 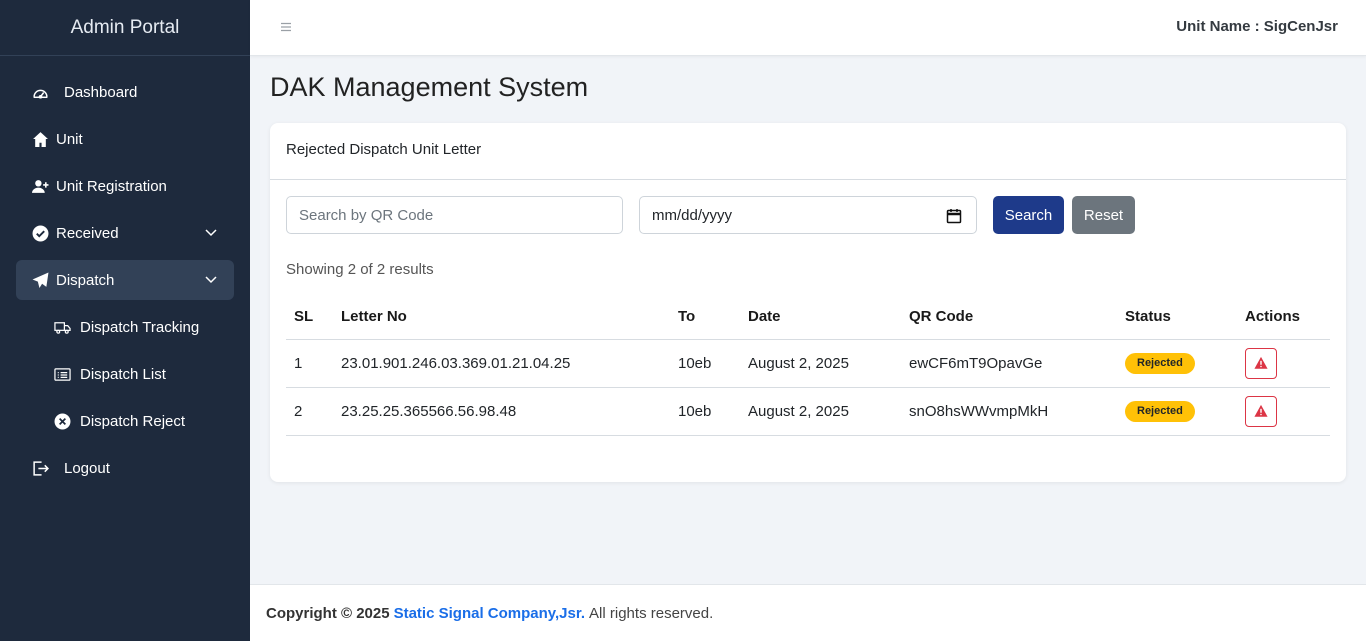 I want to click on sidebar-item-label: Logout, so click(x=87, y=468).